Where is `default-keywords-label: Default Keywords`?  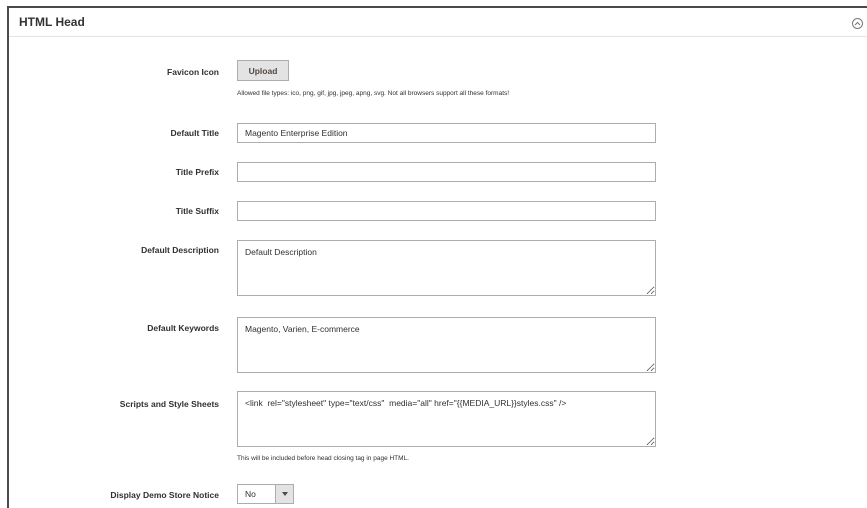 default-keywords-label: Default Keywords is located at coordinates (183, 328).